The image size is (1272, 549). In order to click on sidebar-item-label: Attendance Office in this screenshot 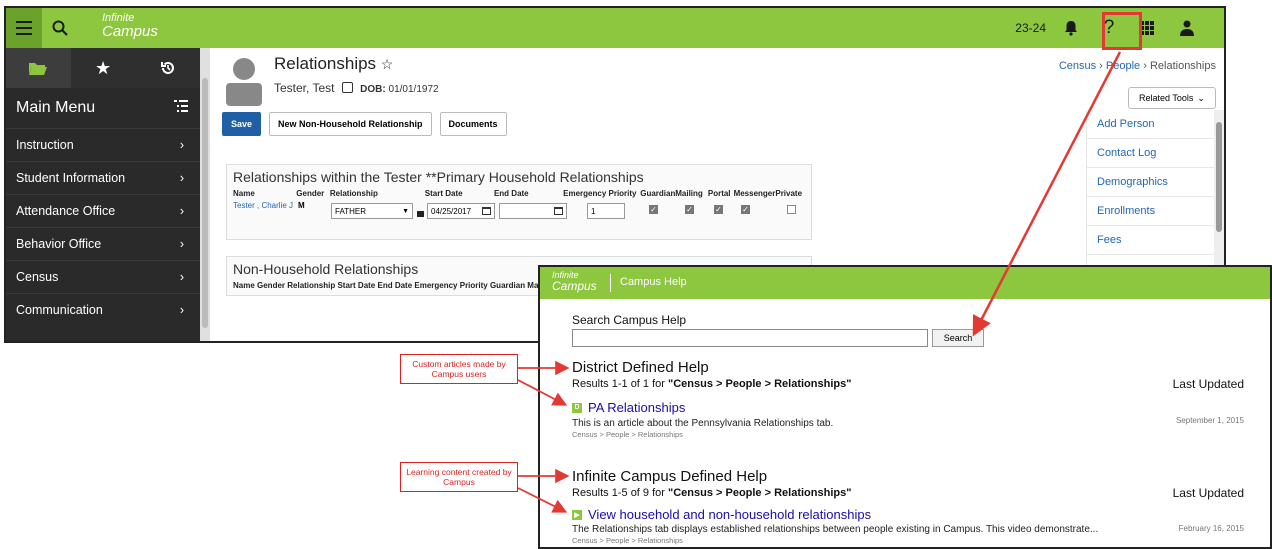, I will do `click(66, 211)`.